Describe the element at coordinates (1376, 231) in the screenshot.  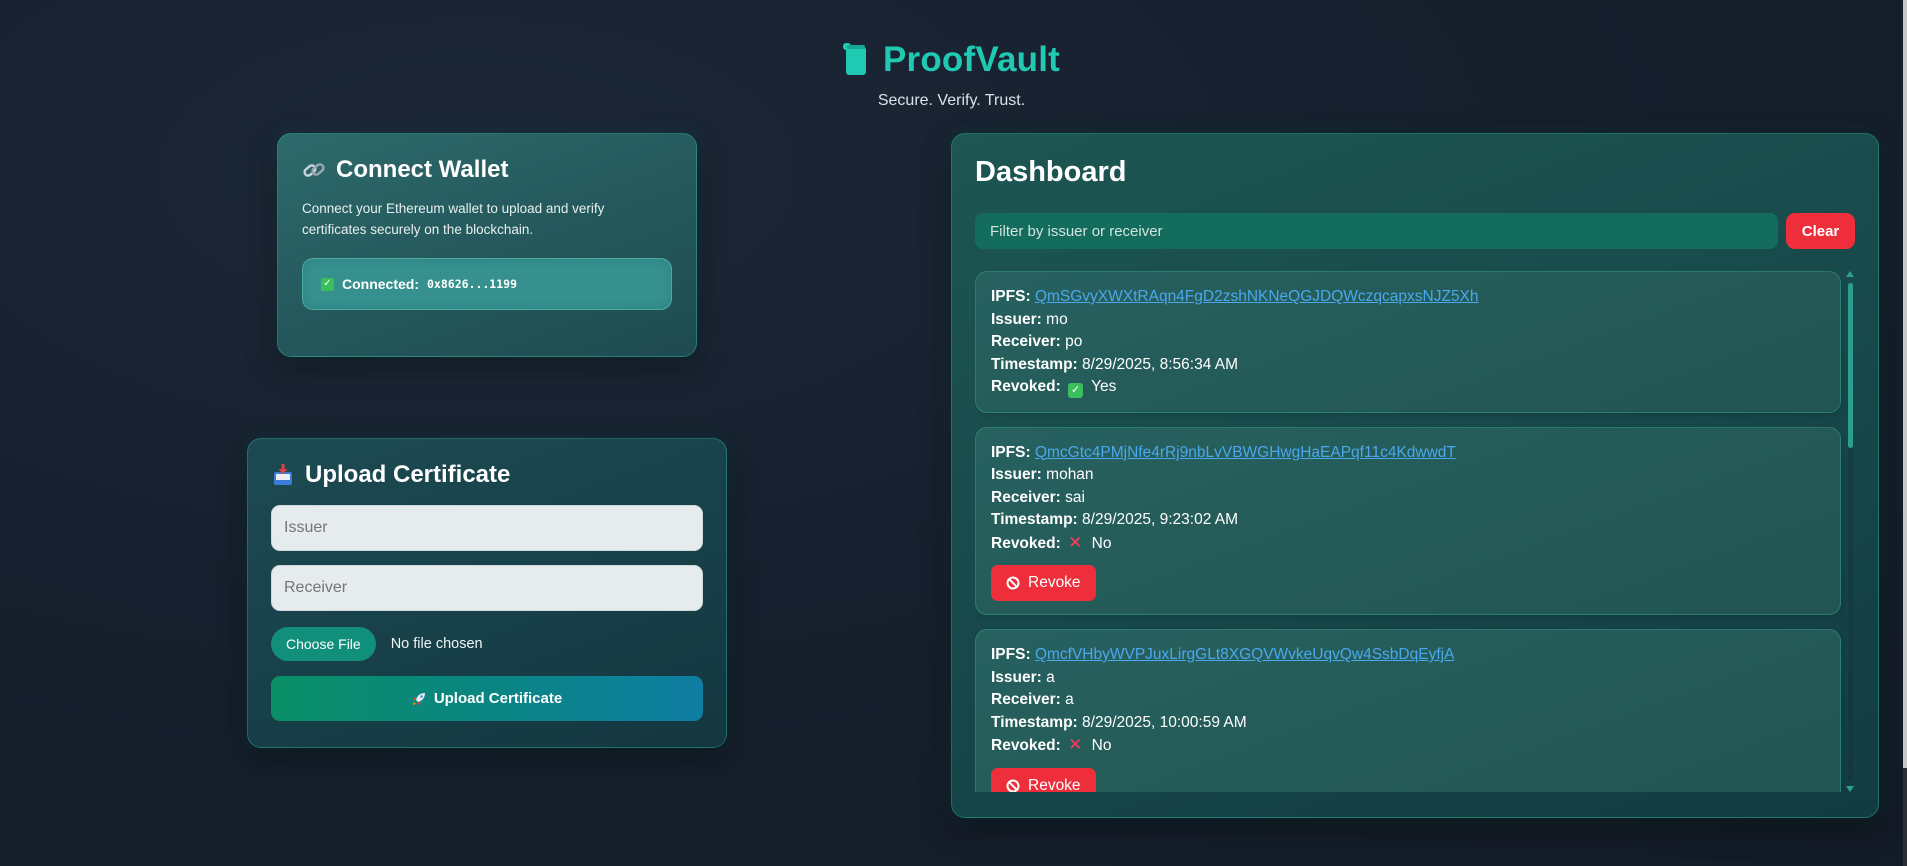
I see `filter-input` at that location.